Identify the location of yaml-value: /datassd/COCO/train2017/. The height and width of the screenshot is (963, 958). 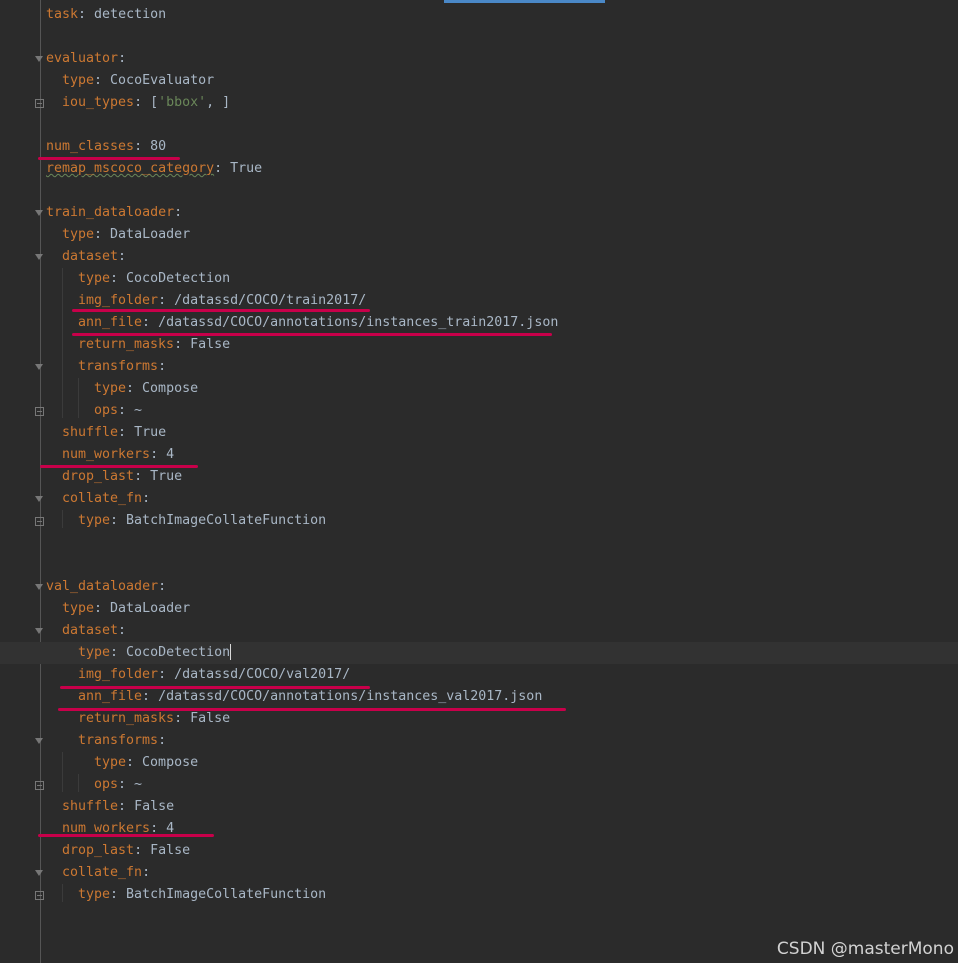
(270, 300).